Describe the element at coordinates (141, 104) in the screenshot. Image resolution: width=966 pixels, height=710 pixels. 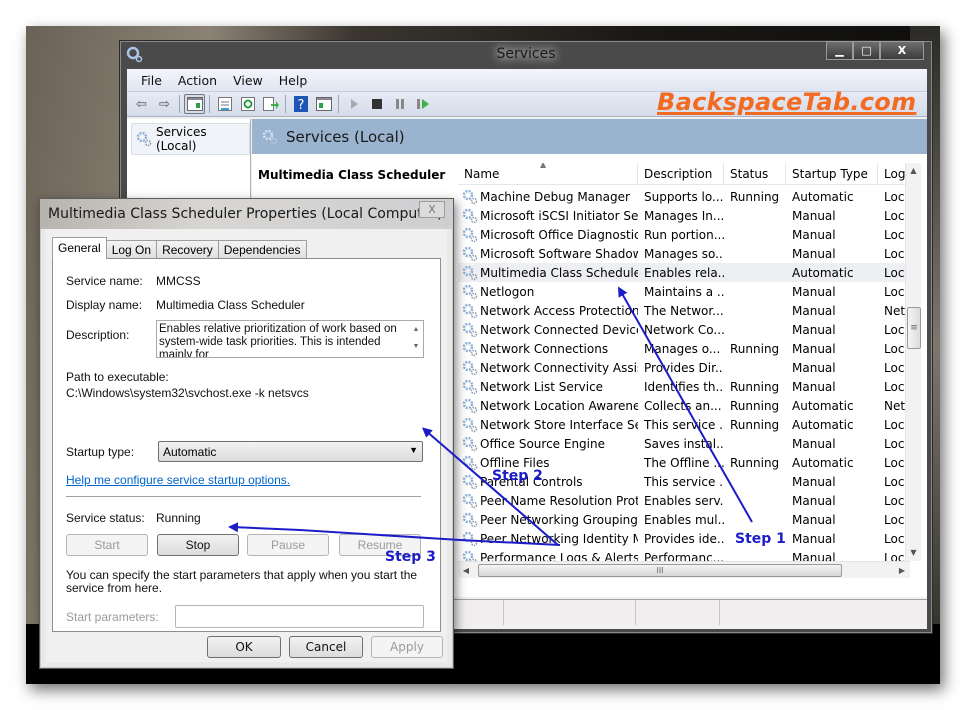
I see `back-arrow-icon: ⇦` at that location.